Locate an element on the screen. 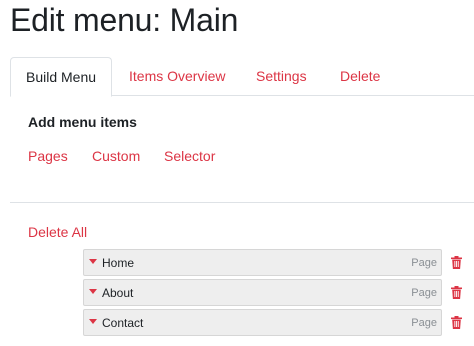 This screenshot has width=474, height=346. page-title: Edit menu: Main is located at coordinates (124, 20).